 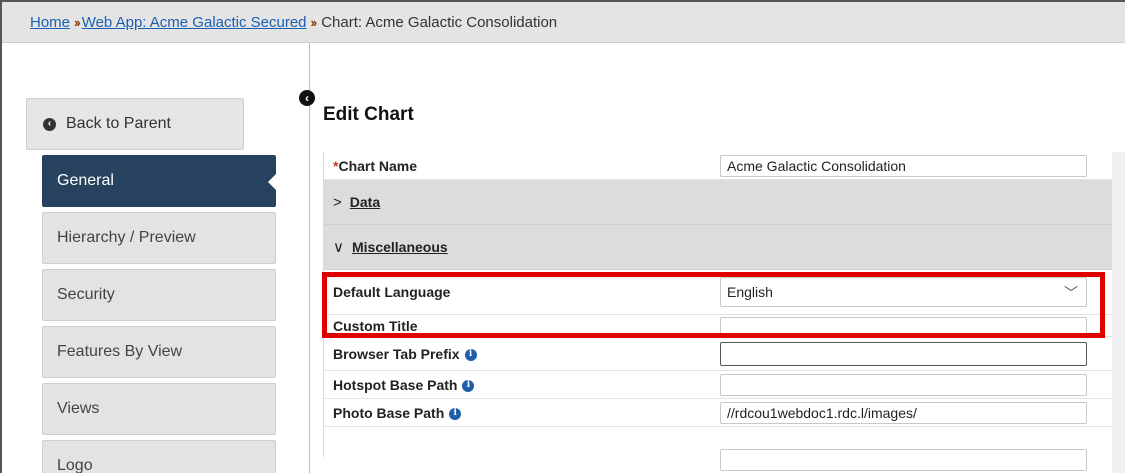 What do you see at coordinates (903, 384) in the screenshot?
I see `hotspot-base-path-input` at bounding box center [903, 384].